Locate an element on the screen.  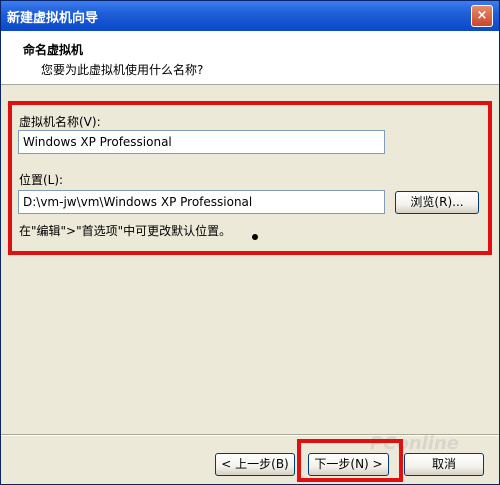
cursor-dot is located at coordinates (255, 237).